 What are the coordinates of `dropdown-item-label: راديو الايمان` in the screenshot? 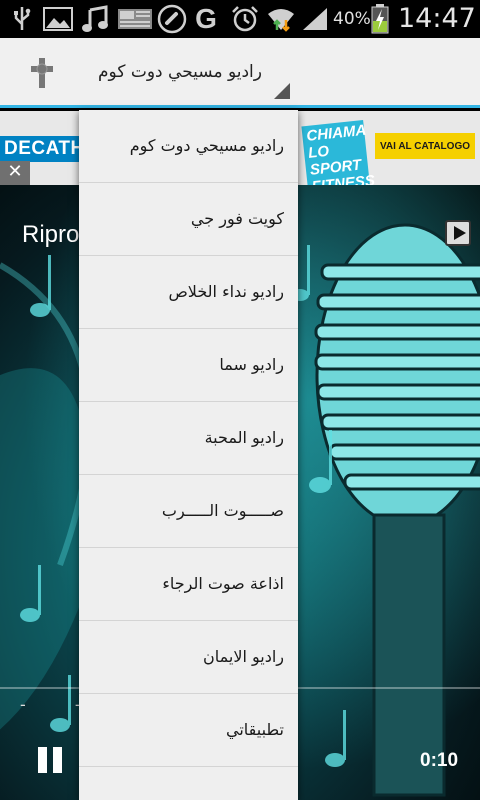 It's located at (243, 656).